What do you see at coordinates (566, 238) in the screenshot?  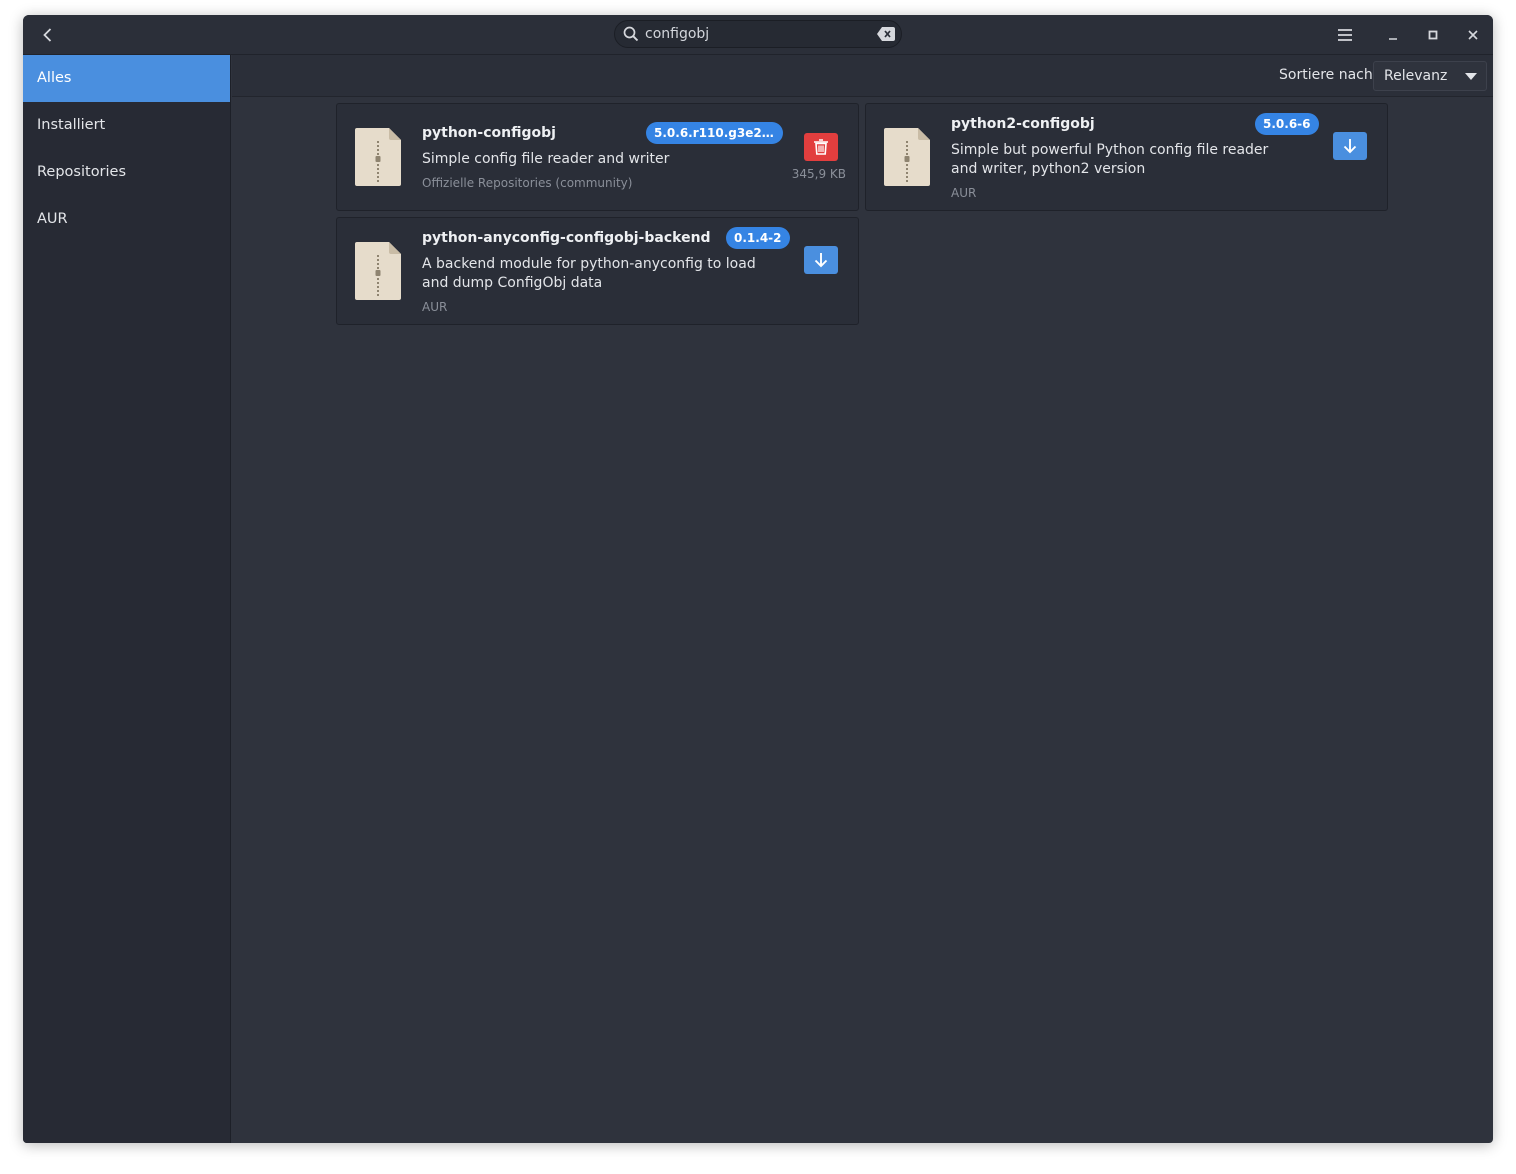 I see `package-name: python-anyconfig-configobj-backend` at bounding box center [566, 238].